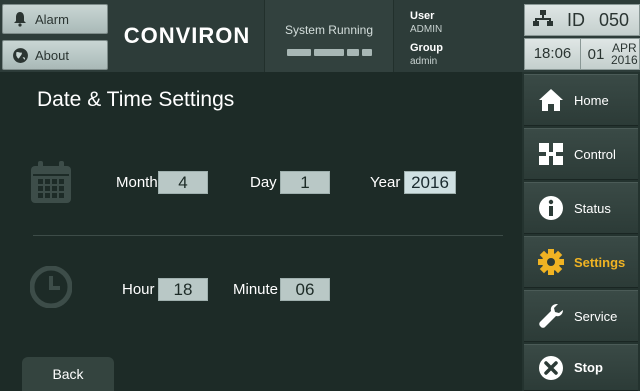 The image size is (640, 391). What do you see at coordinates (20, 55) in the screenshot?
I see `globe-icon` at bounding box center [20, 55].